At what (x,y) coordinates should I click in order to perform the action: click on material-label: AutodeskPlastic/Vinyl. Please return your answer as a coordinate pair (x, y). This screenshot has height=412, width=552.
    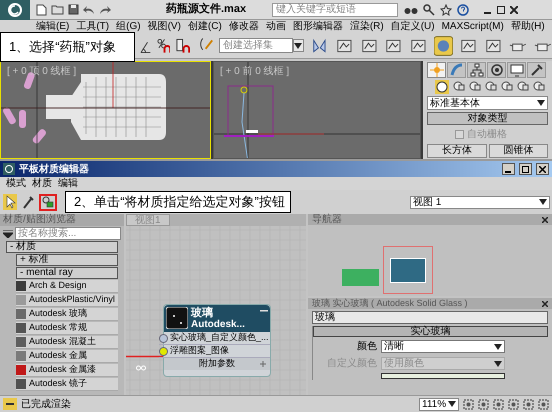
    Looking at the image, I should click on (72, 299).